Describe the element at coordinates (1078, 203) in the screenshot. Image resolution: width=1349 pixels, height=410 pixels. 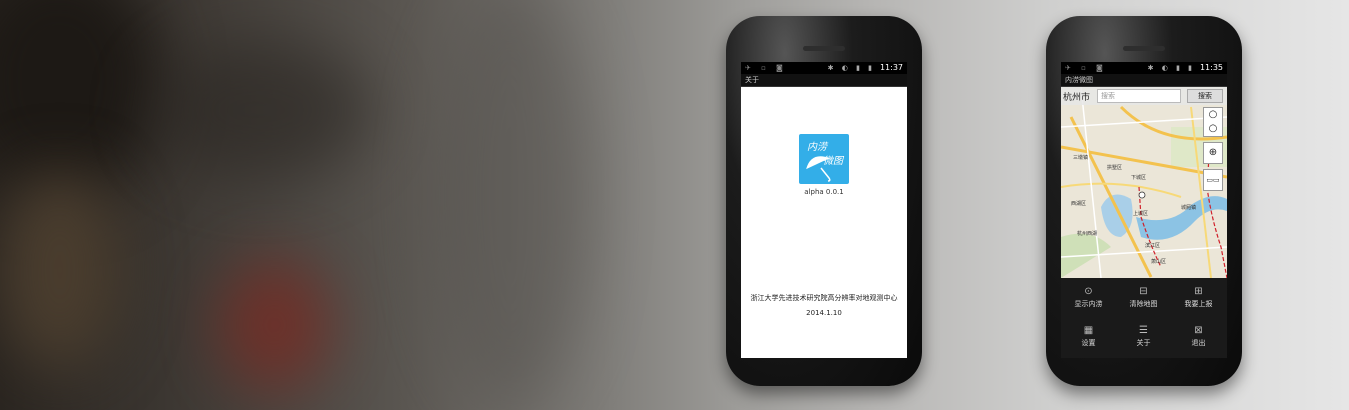
I see `map-label: 西湖区` at that location.